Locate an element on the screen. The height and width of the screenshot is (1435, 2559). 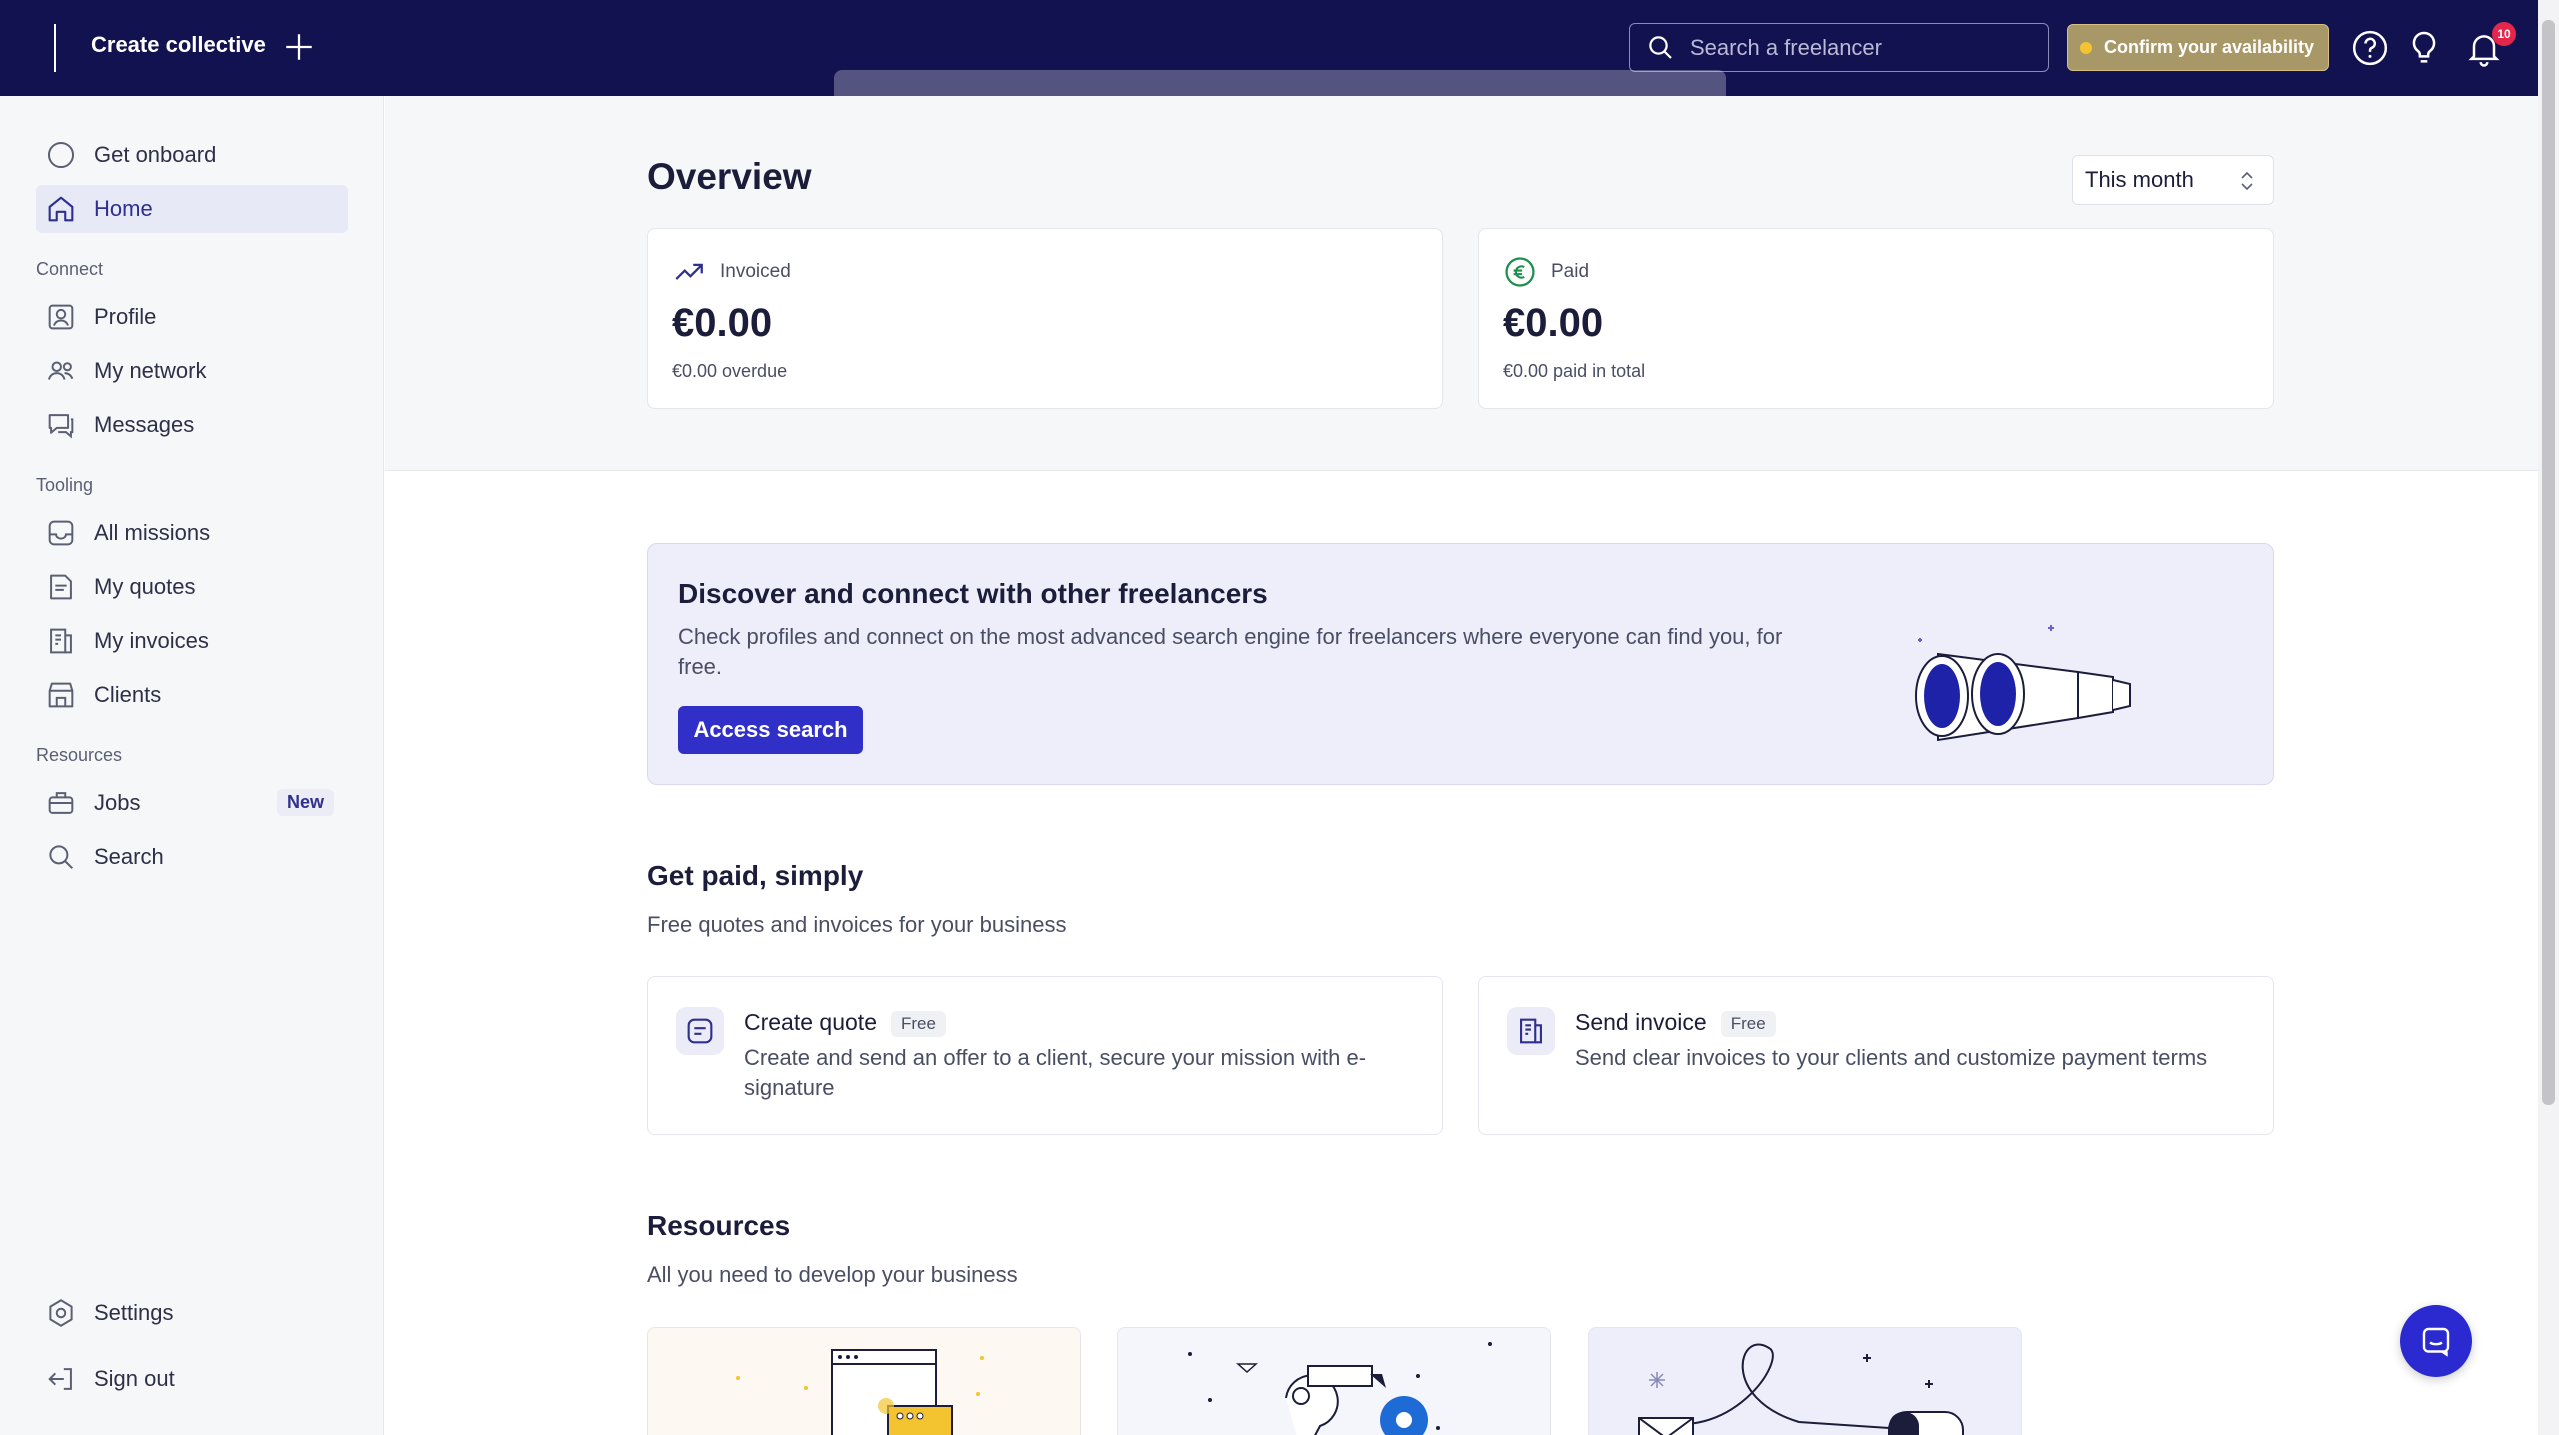
sidebar-item-label: Search is located at coordinates (129, 856).